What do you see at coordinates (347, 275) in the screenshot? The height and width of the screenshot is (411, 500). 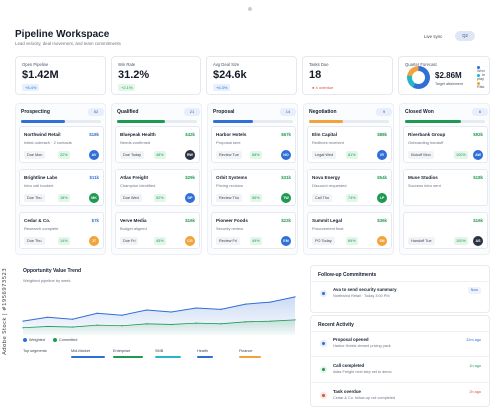 I see `followup-title: Follow-up Commitments` at bounding box center [347, 275].